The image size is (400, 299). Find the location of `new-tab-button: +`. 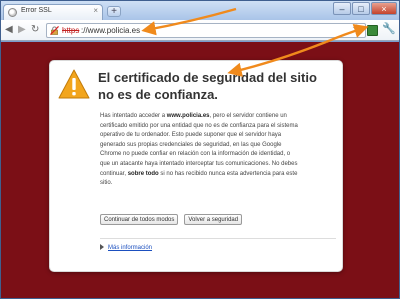

new-tab-button: + is located at coordinates (114, 11).